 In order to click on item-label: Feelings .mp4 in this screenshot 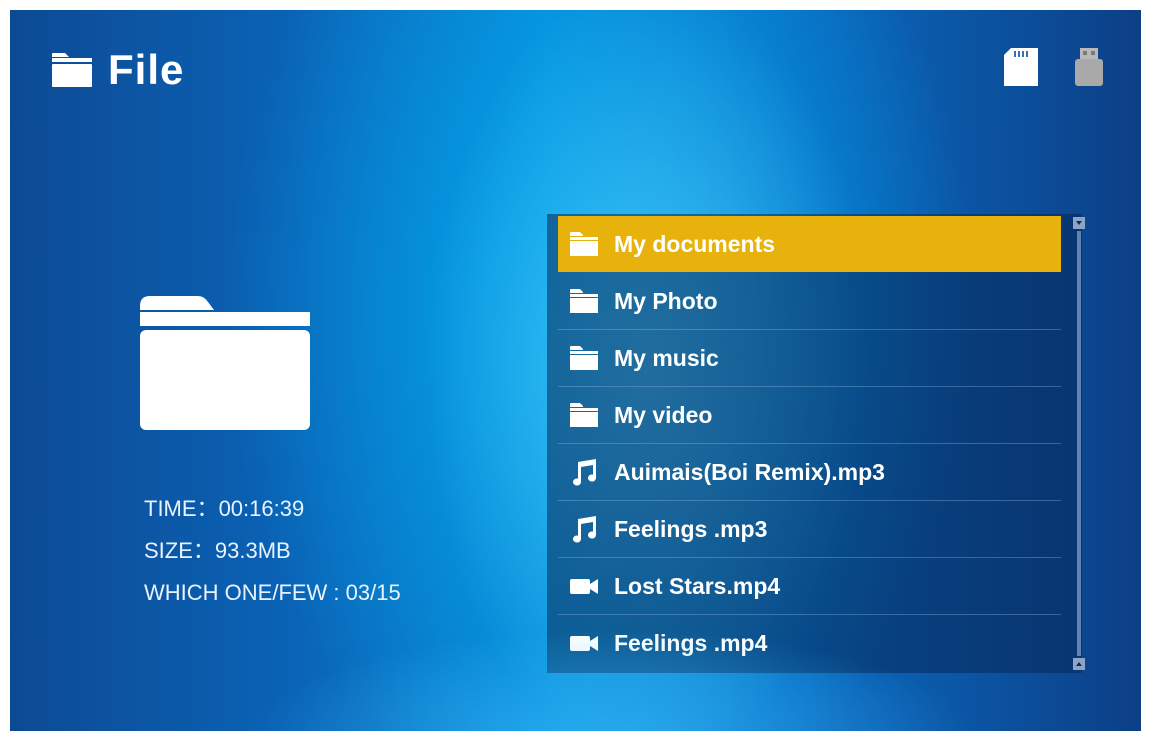, I will do `click(691, 642)`.